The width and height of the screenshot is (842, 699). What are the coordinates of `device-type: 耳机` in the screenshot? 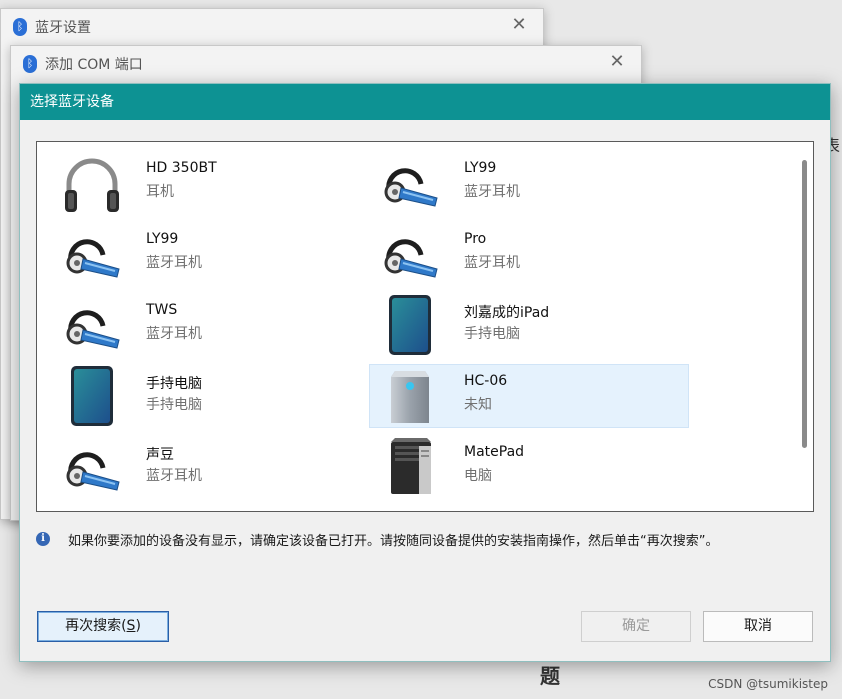 It's located at (160, 192).